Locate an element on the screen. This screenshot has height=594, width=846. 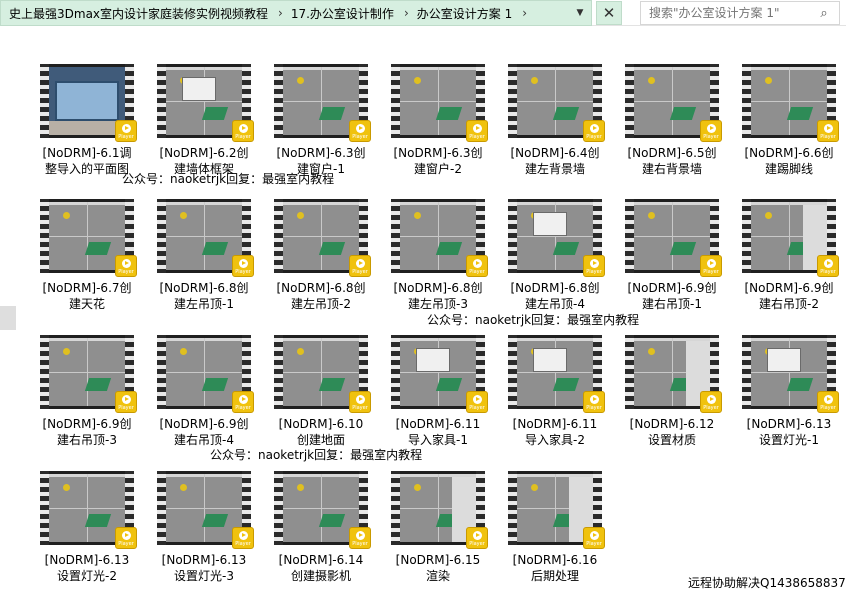
file-item: Player [NoDRM]-6.8创 建左吊顶-4 is located at coordinates (555, 255).